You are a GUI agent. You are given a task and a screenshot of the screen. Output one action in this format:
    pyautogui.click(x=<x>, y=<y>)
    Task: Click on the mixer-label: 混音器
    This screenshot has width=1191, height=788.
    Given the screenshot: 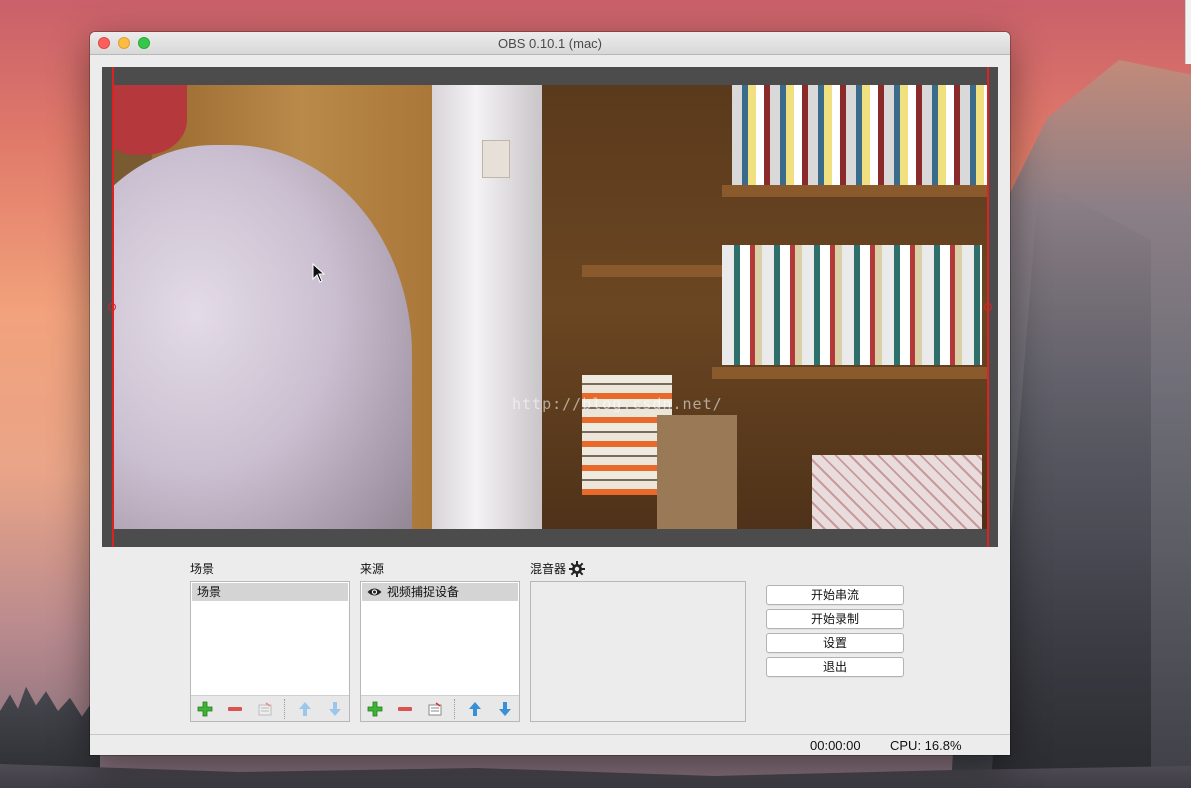 What is the action you would take?
    pyautogui.click(x=548, y=569)
    